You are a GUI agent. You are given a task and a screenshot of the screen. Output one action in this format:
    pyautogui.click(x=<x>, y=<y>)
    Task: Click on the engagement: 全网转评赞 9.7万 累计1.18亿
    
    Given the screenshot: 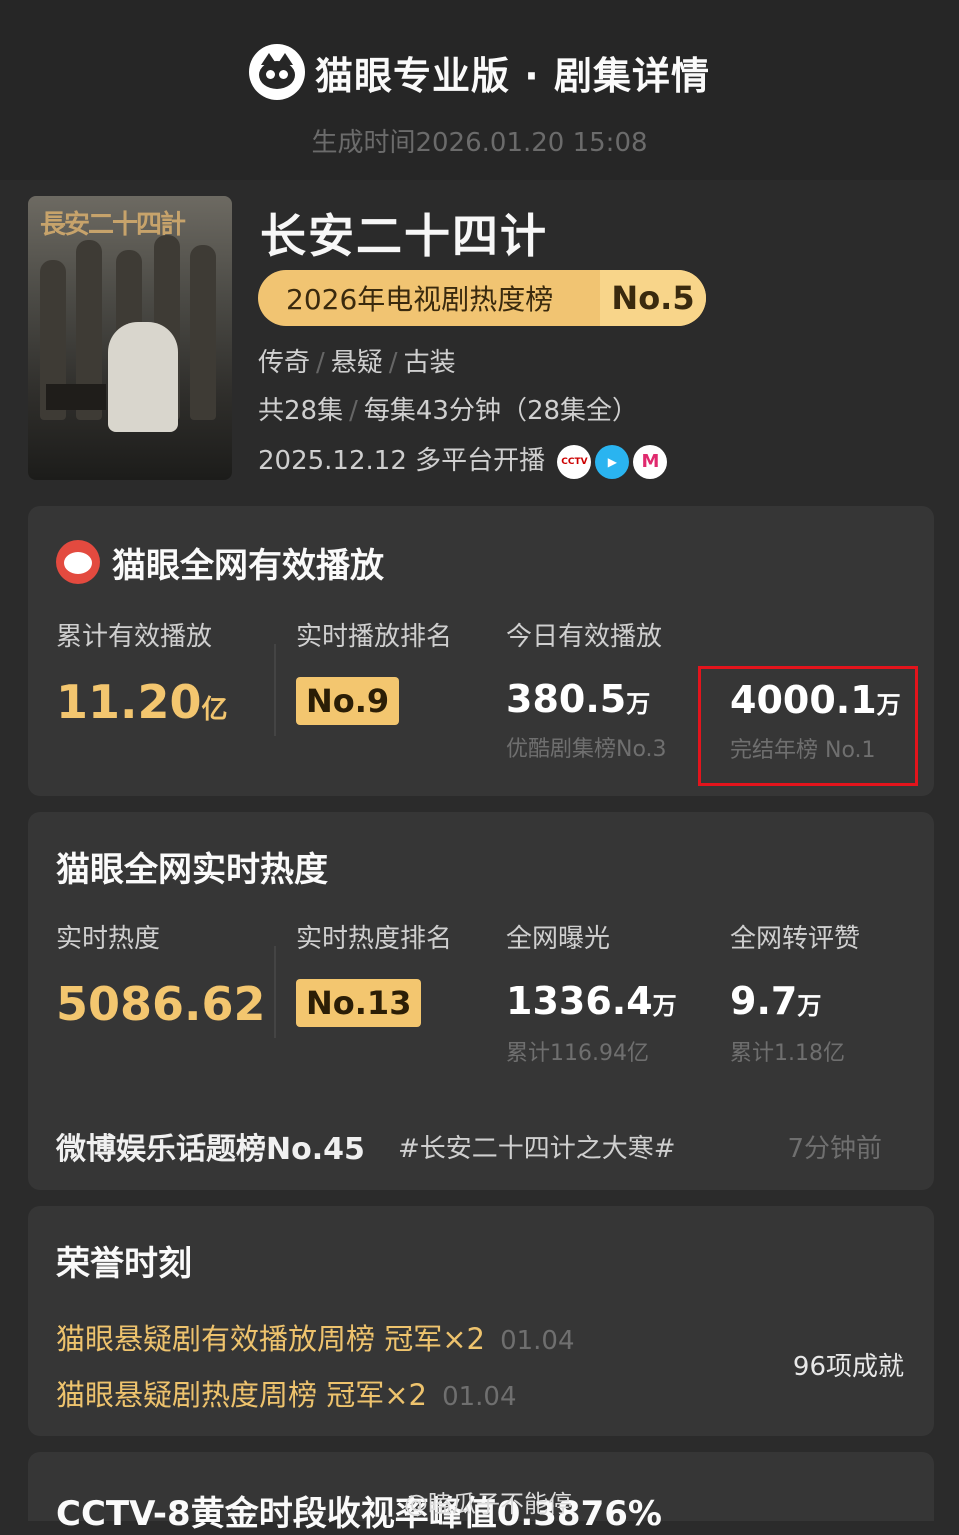 What is the action you would take?
    pyautogui.click(x=795, y=992)
    